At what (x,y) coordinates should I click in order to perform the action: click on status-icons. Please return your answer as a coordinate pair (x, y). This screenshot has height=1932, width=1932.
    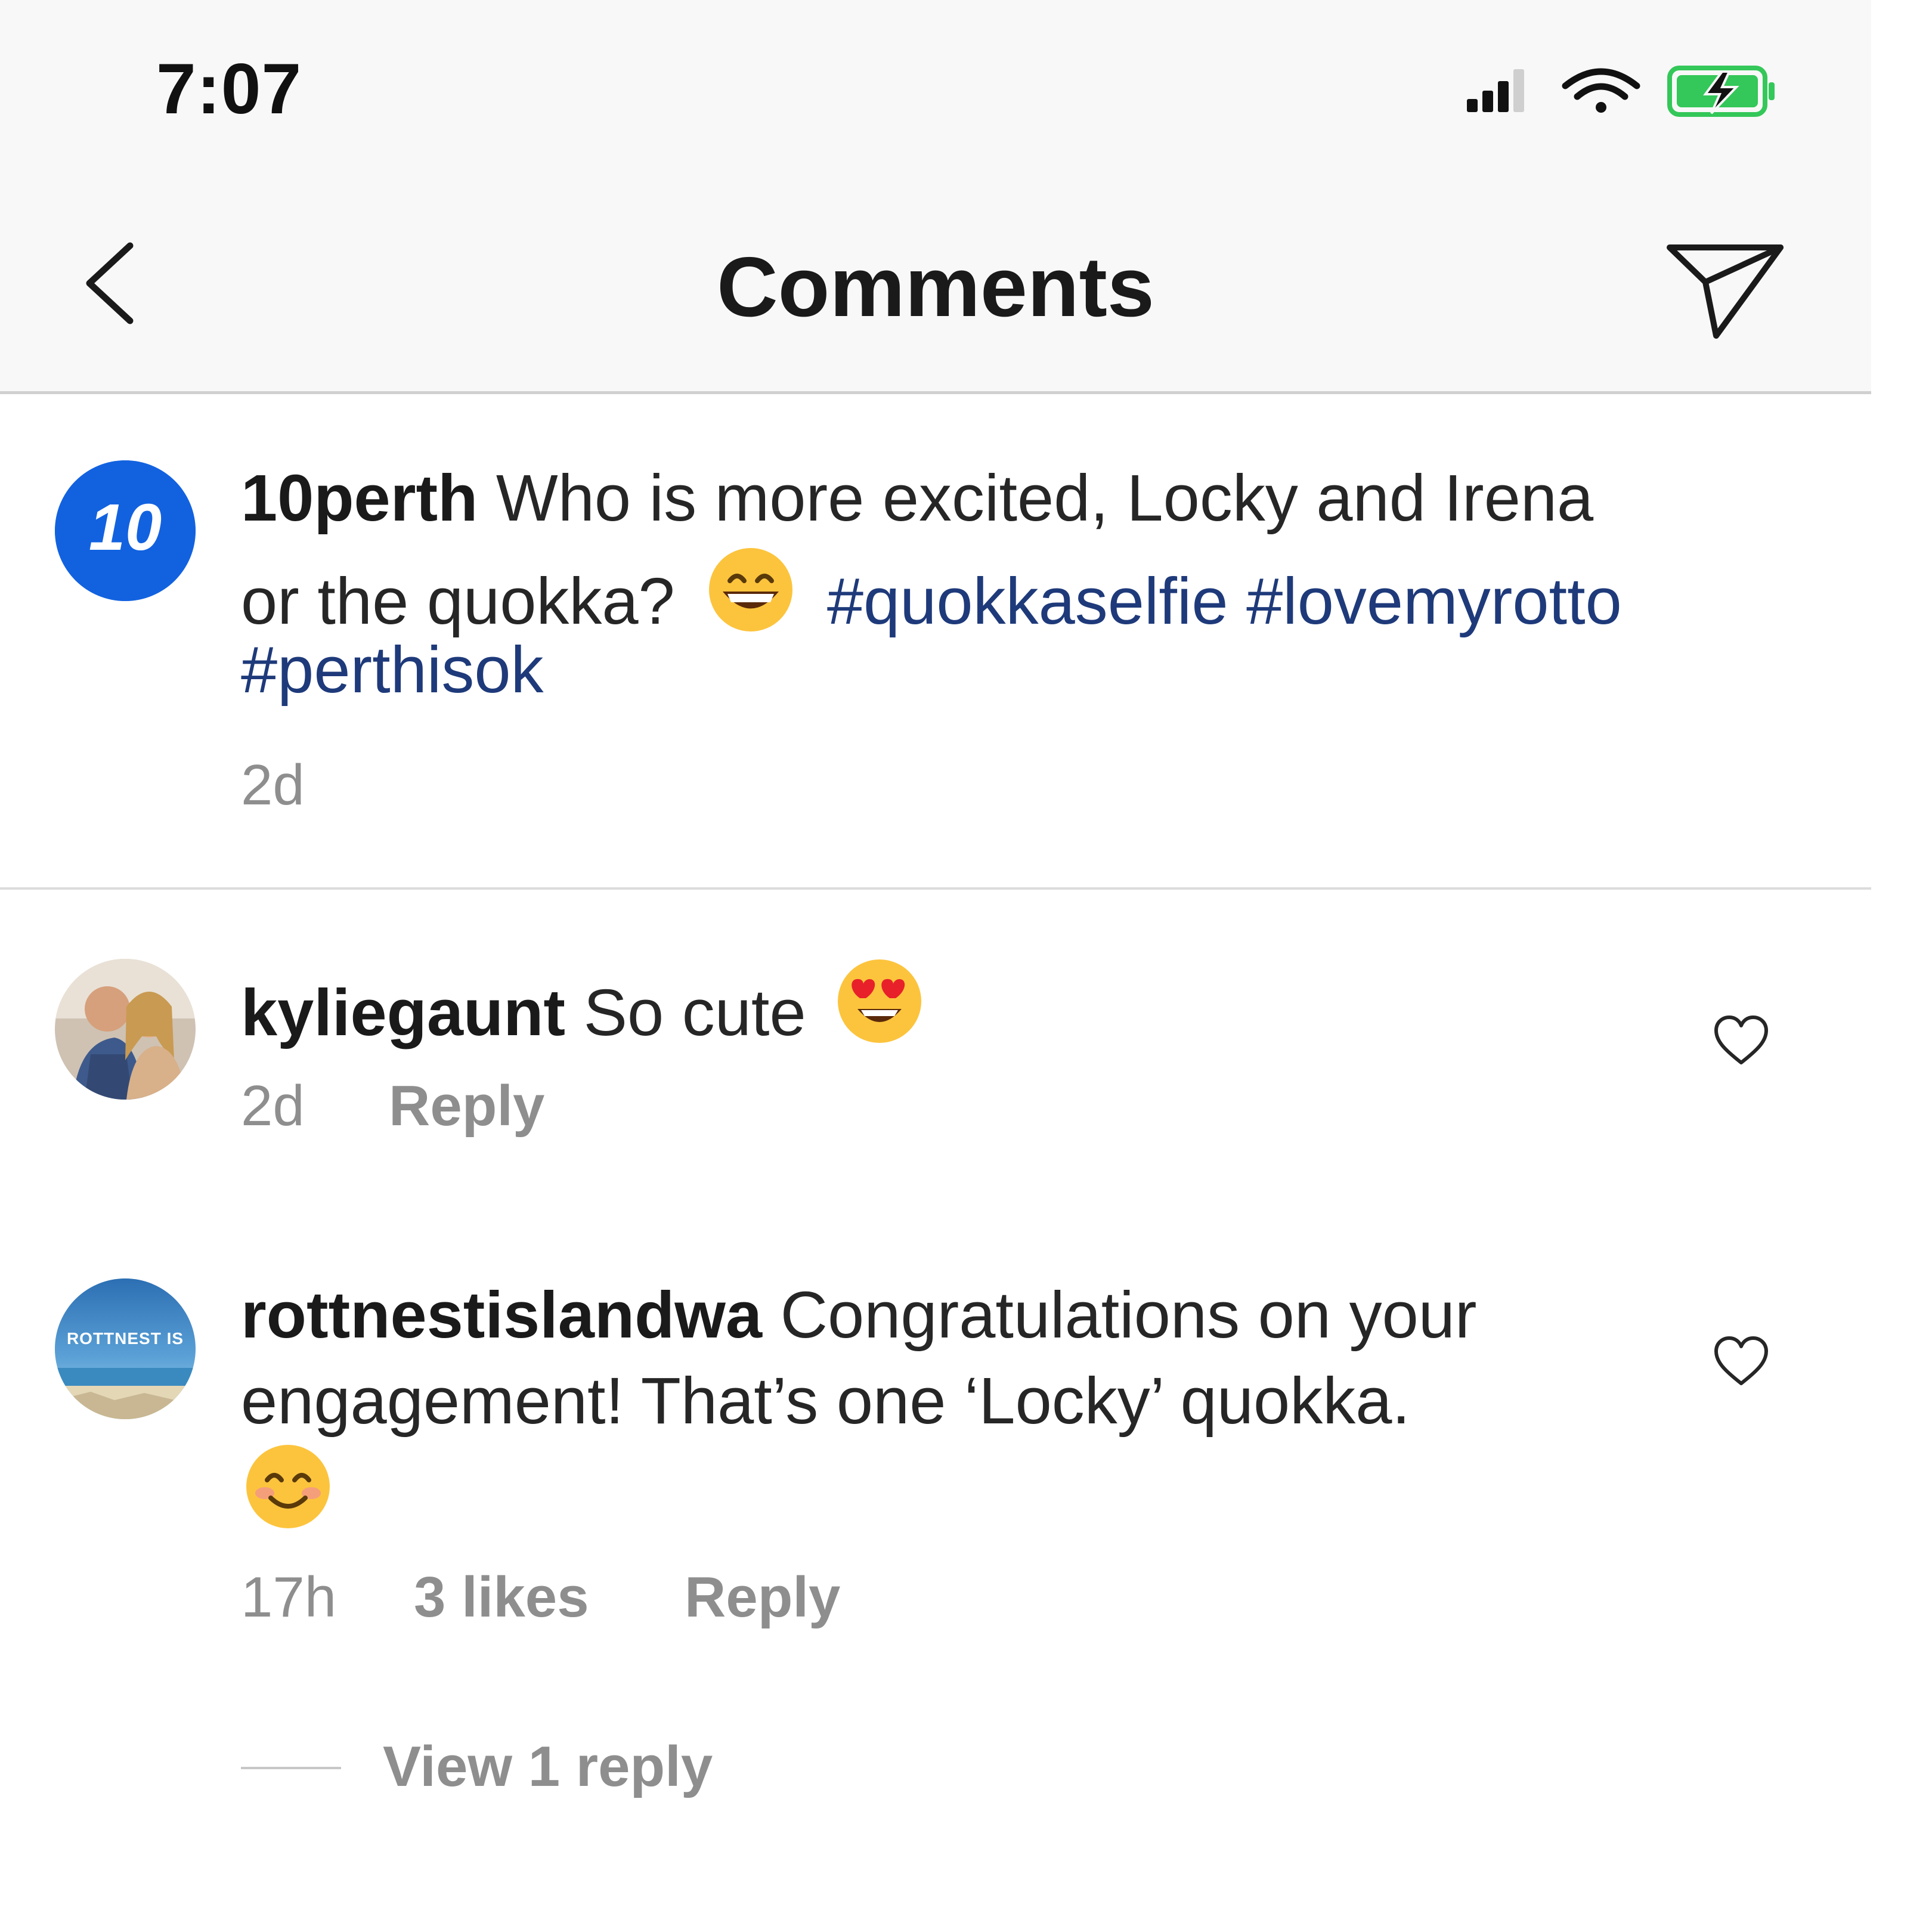
    Looking at the image, I should click on (1621, 92).